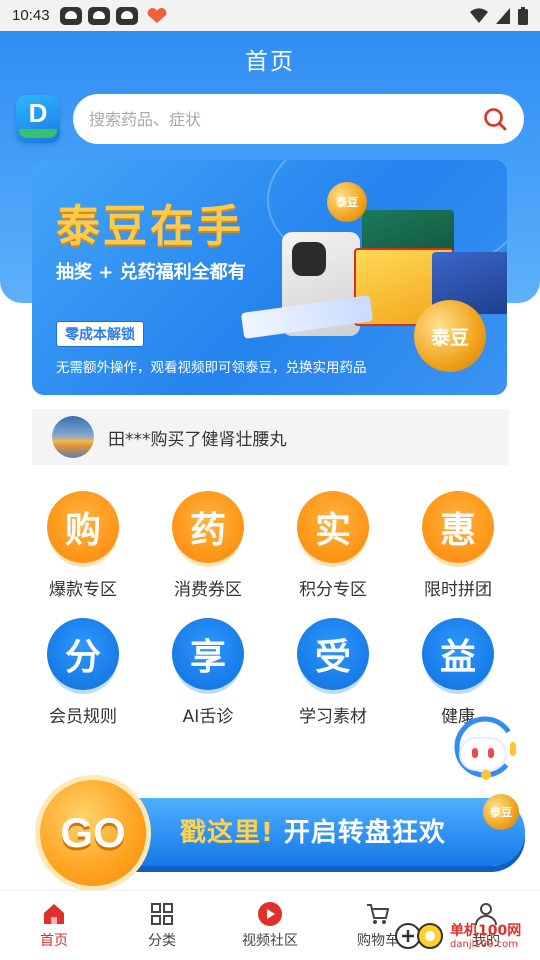 This screenshot has height=960, width=540. Describe the element at coordinates (150, 226) in the screenshot. I see `banner-title: 泰豆在手` at that location.